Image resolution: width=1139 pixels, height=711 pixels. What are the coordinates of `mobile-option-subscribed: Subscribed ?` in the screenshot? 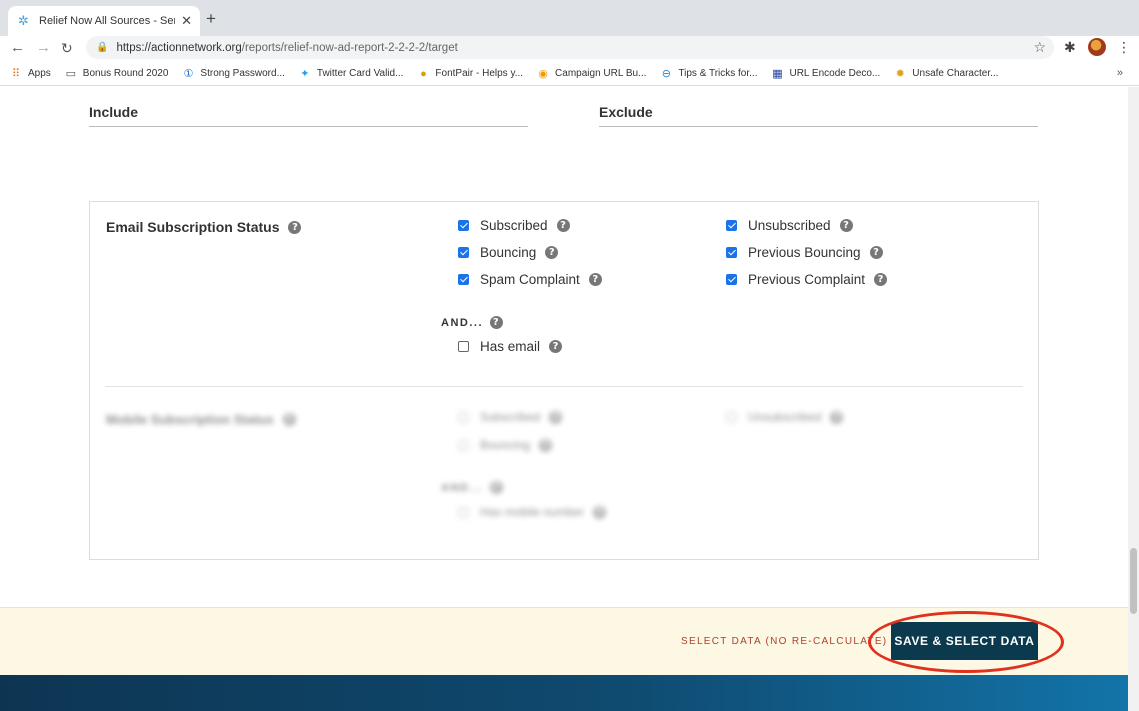 It's located at (510, 417).